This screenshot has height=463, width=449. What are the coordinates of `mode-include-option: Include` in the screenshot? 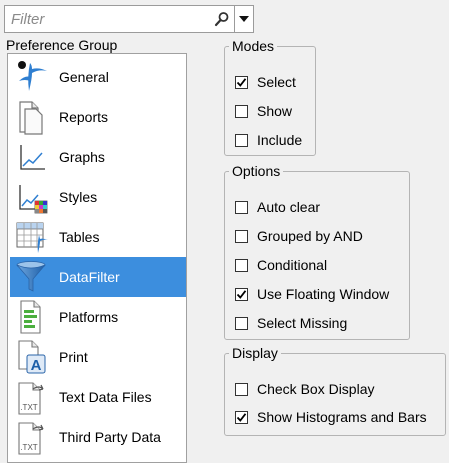 It's located at (268, 140).